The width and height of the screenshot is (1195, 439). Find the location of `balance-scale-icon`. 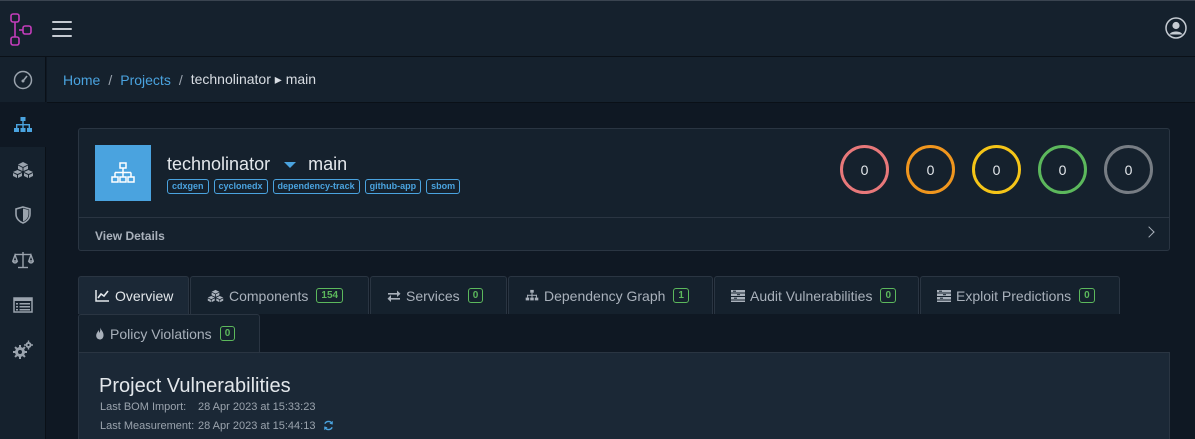

balance-scale-icon is located at coordinates (23, 259).